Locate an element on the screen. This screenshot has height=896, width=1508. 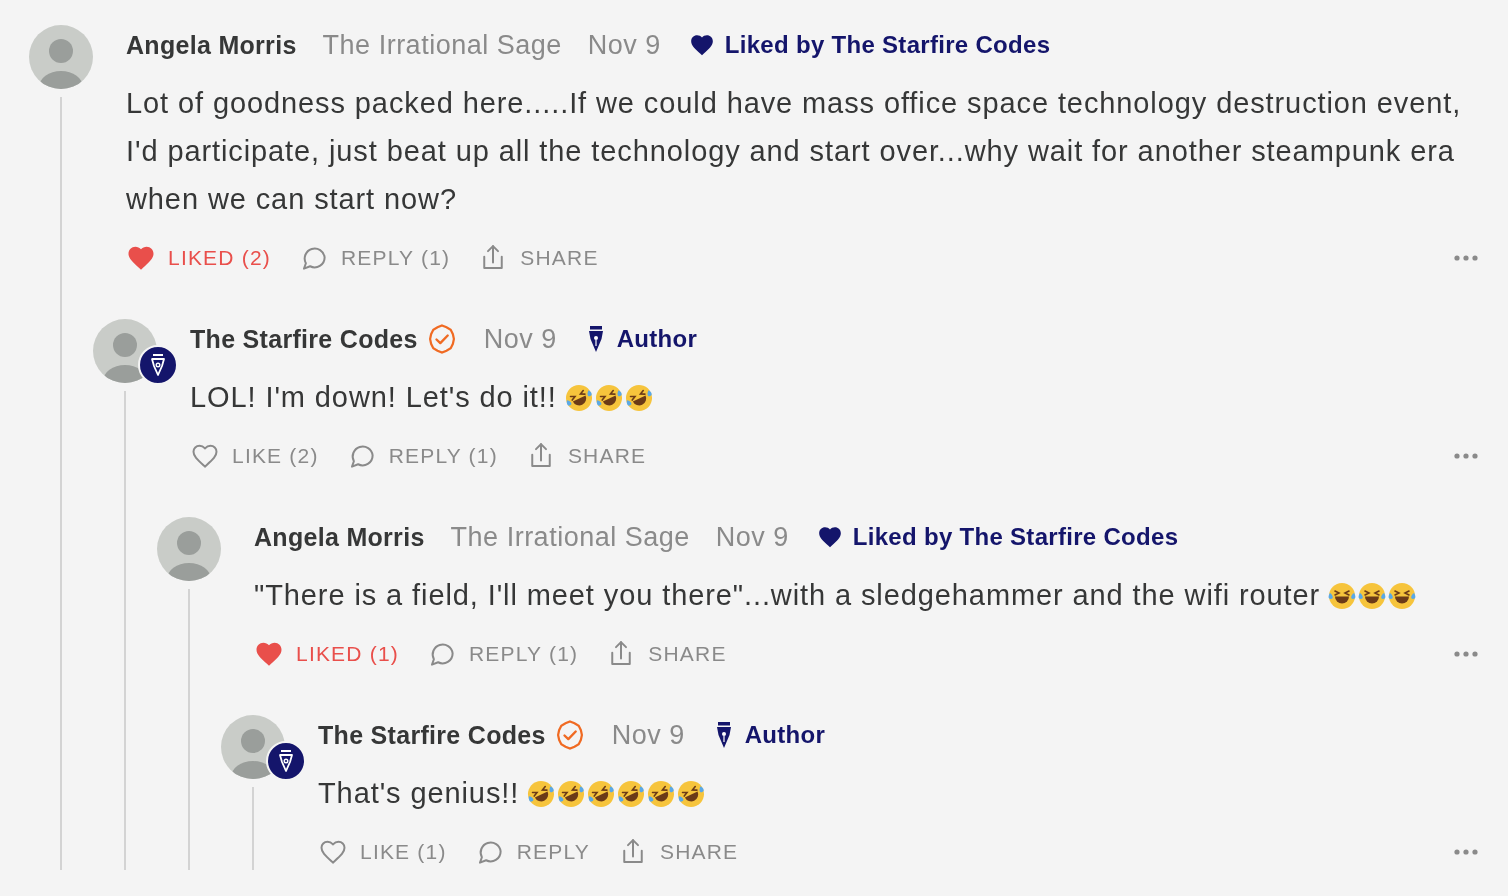
like-button: LIKED (2) is located at coordinates (198, 258).